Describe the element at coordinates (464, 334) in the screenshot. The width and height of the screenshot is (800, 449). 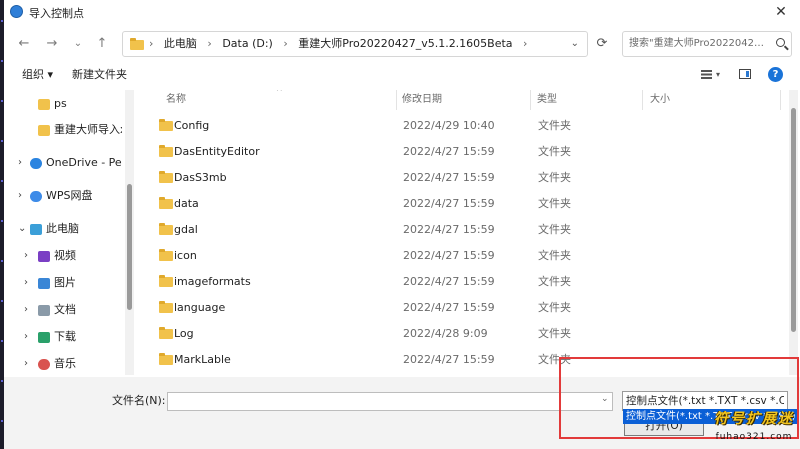
I see `table-row: Log 2022/4/28 9:09 文件夹` at that location.